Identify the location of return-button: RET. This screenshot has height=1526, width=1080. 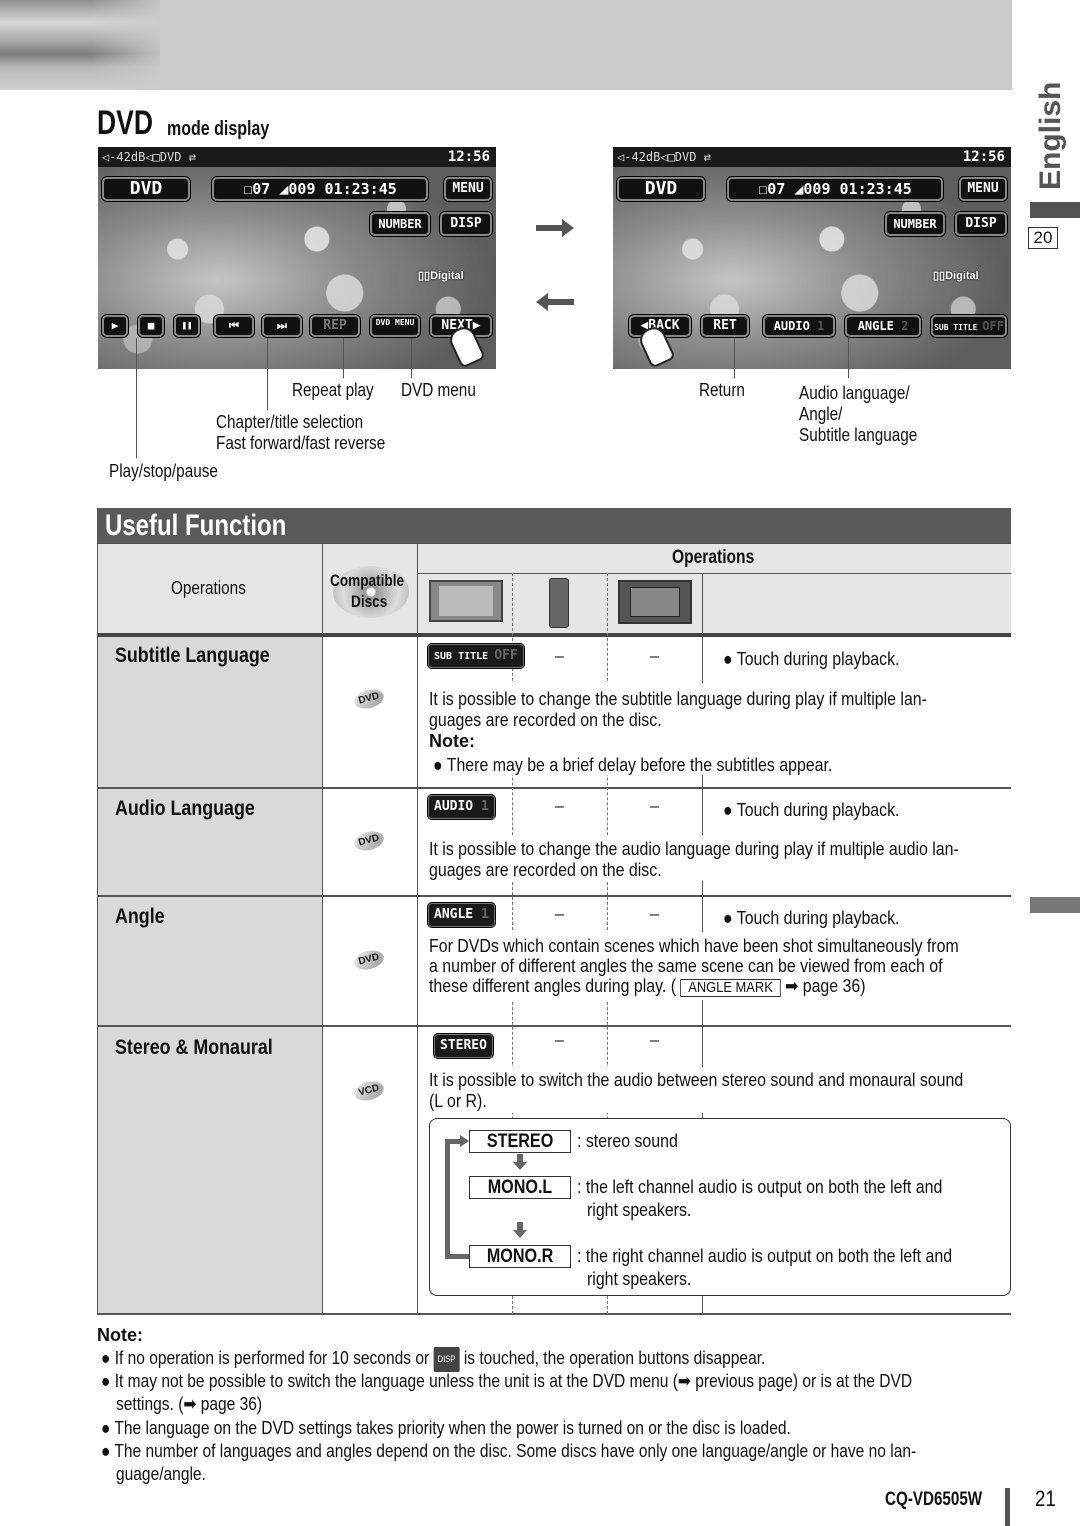
(725, 326).